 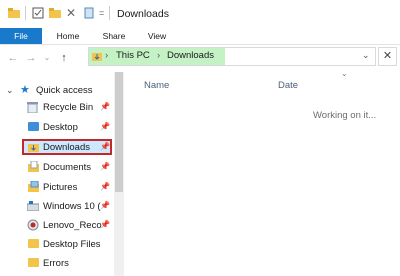 What do you see at coordinates (89, 13) in the screenshot?
I see `rename-icon` at bounding box center [89, 13].